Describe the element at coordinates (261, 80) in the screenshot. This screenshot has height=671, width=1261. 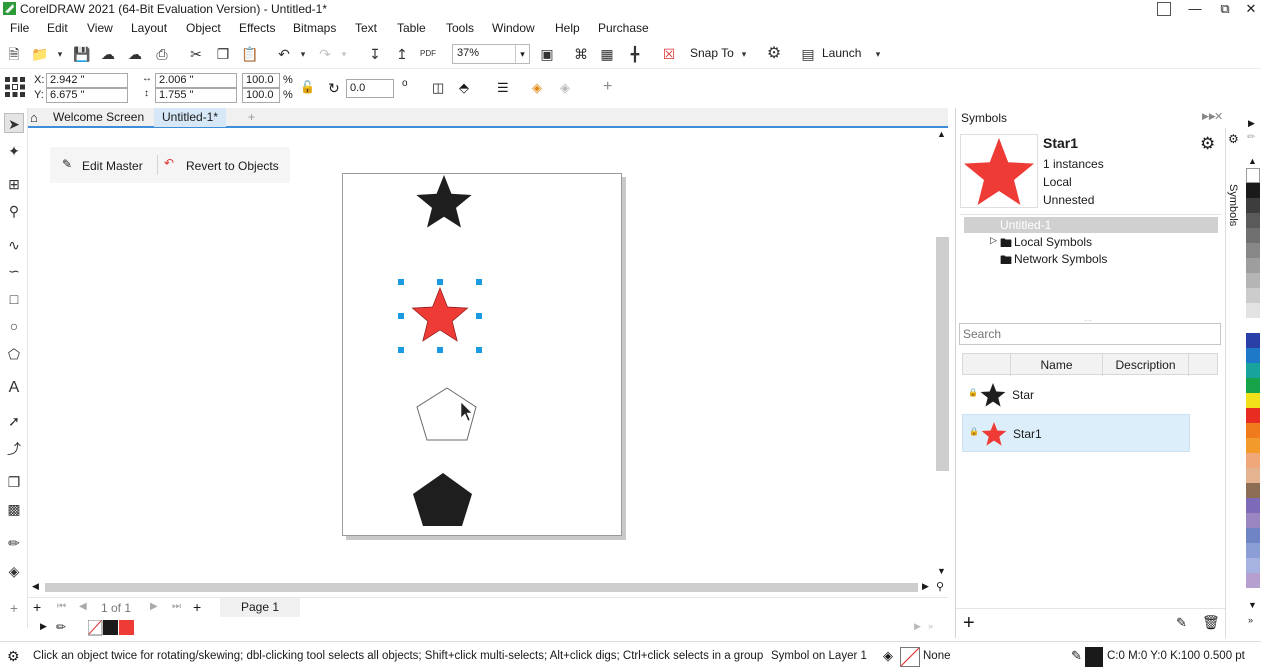
I see `scale-width-field: 100.0` at that location.